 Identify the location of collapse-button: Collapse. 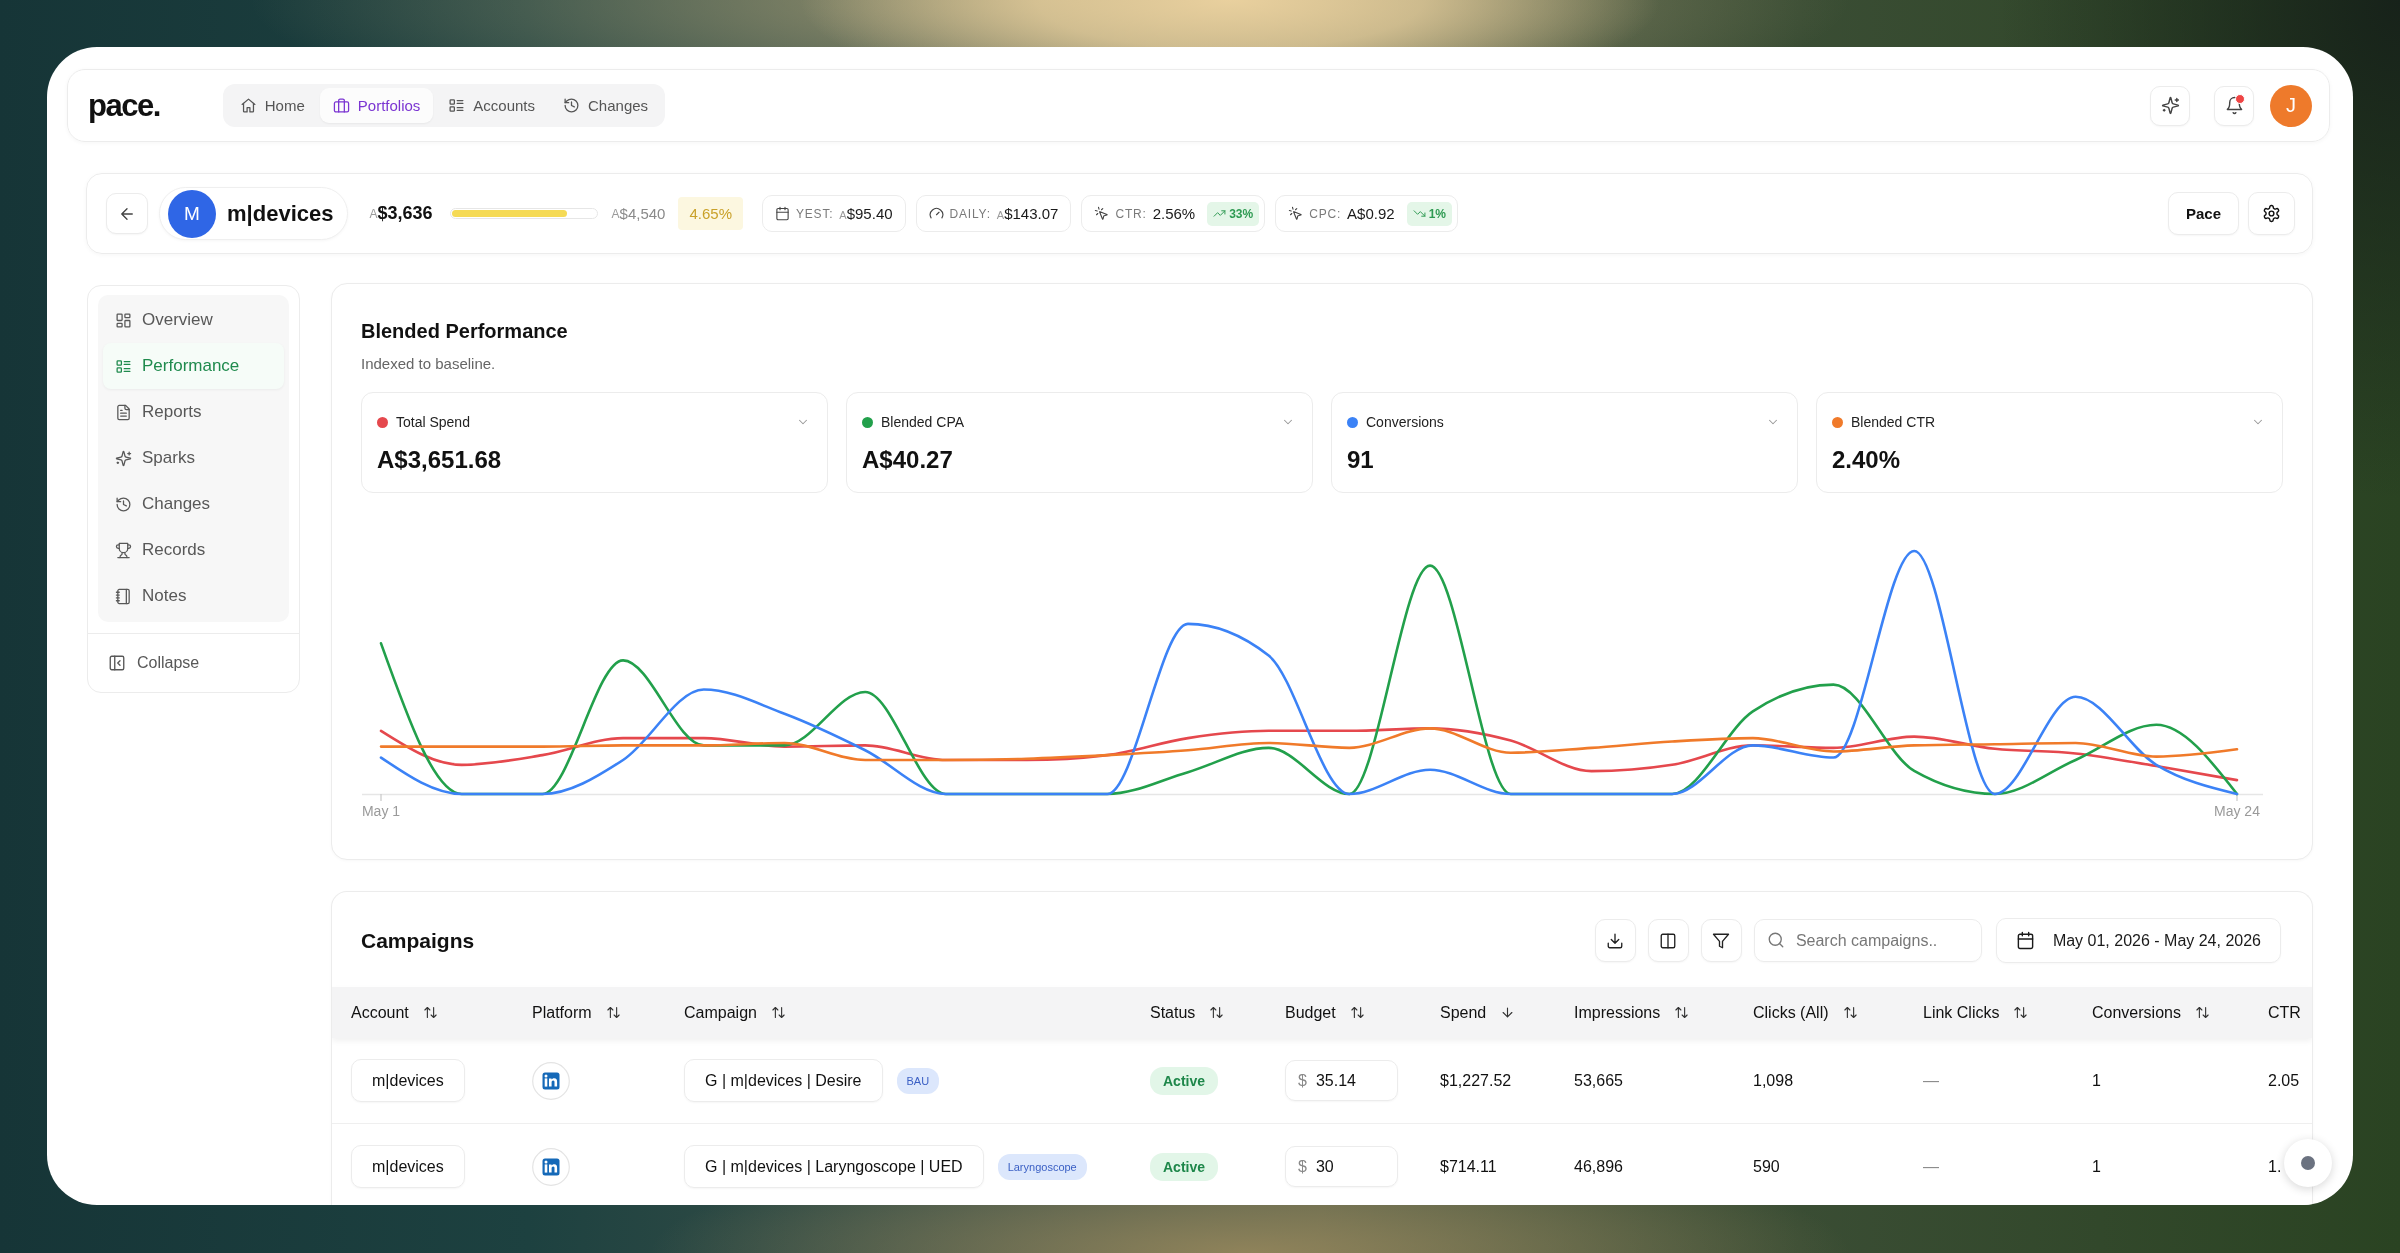
(193, 662).